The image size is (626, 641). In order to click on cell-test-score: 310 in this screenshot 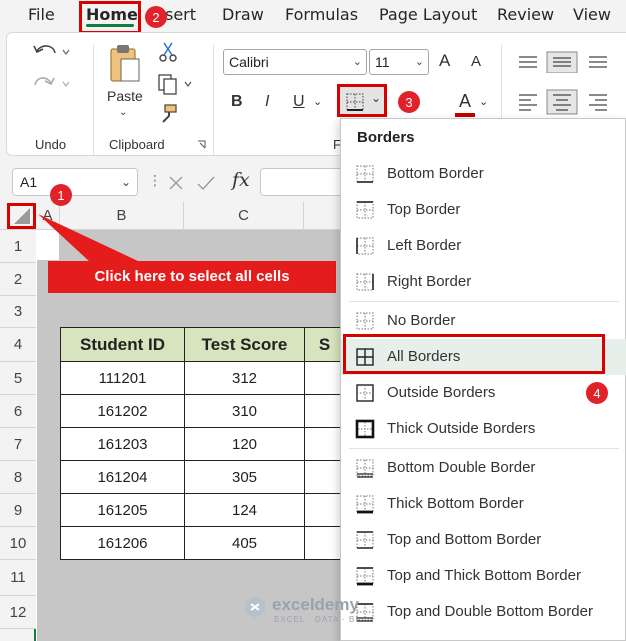, I will do `click(244, 411)`.